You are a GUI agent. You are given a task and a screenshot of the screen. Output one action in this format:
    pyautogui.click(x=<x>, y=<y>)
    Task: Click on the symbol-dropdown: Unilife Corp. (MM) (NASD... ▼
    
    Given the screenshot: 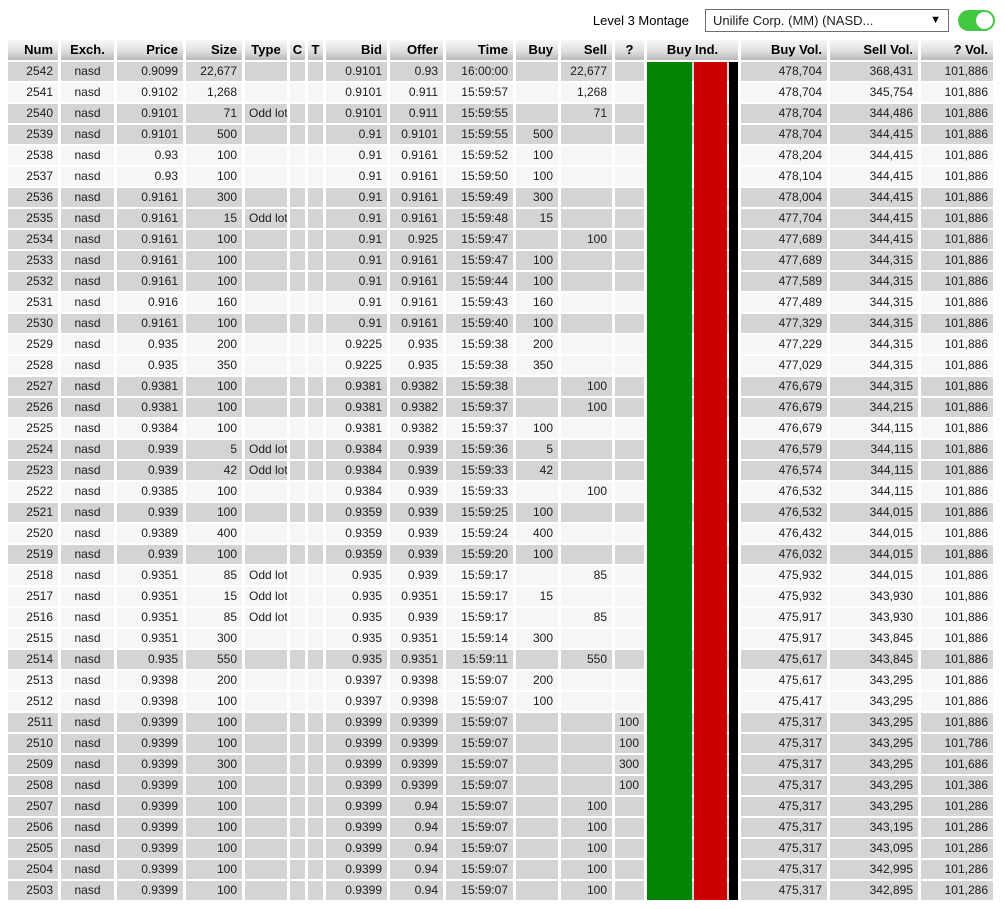 What is the action you would take?
    pyautogui.click(x=827, y=20)
    